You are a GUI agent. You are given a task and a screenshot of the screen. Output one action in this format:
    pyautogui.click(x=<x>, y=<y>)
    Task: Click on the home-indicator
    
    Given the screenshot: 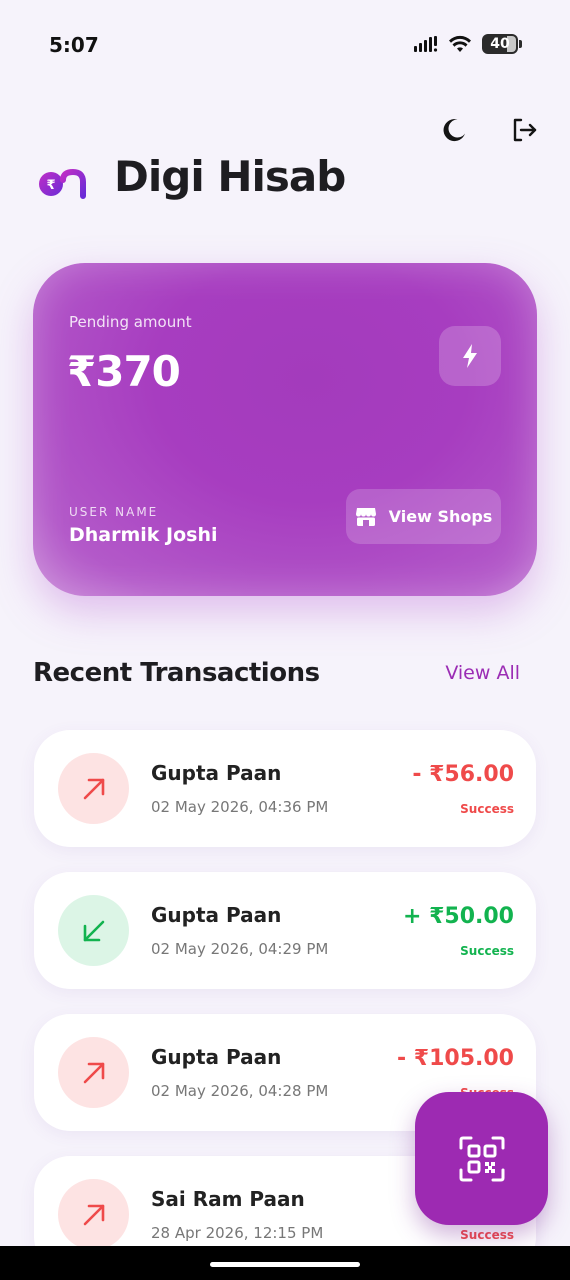 What is the action you would take?
    pyautogui.click(x=285, y=1264)
    